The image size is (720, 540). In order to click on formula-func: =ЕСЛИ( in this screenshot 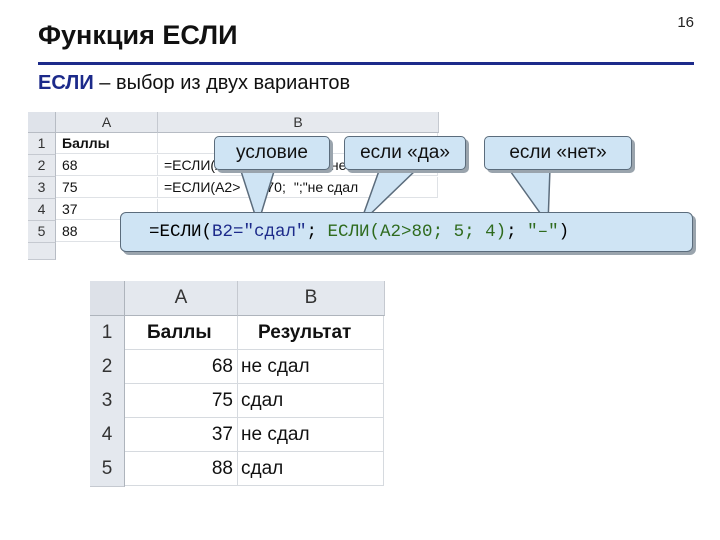, I will do `click(181, 232)`.